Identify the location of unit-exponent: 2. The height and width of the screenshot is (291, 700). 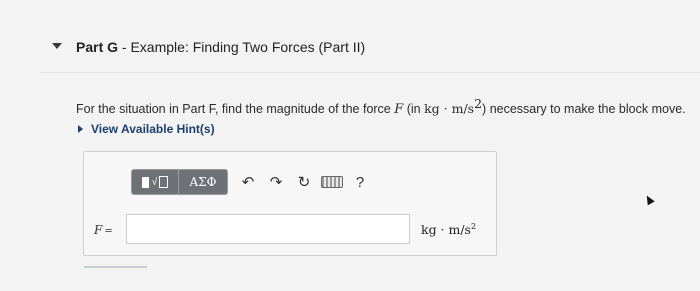
(478, 103).